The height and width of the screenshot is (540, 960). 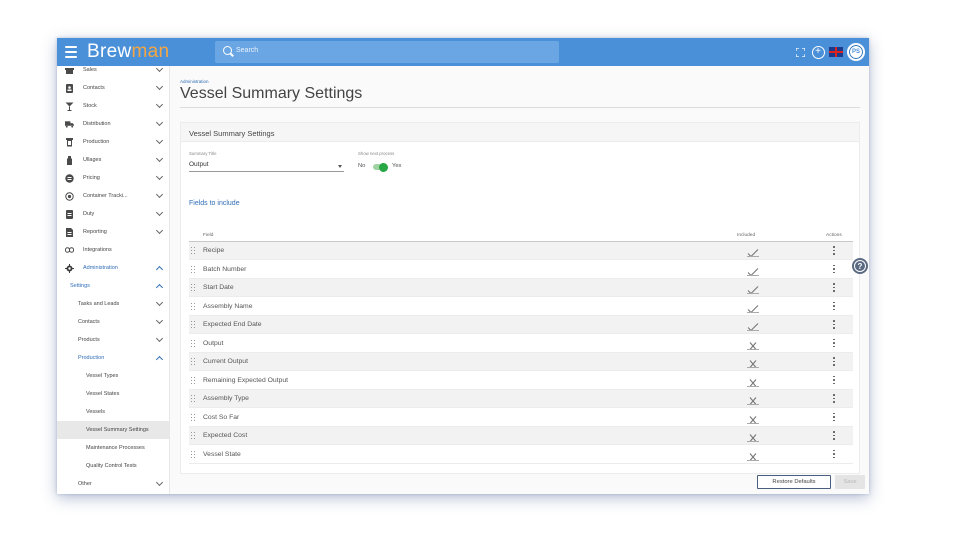 What do you see at coordinates (113, 286) in the screenshot?
I see `sidebar-item-settings: Settings` at bounding box center [113, 286].